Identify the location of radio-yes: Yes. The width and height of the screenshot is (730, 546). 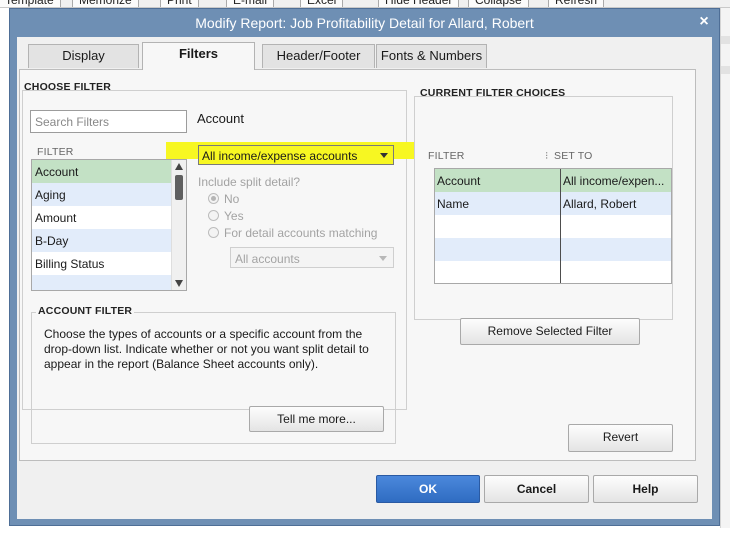
(226, 216).